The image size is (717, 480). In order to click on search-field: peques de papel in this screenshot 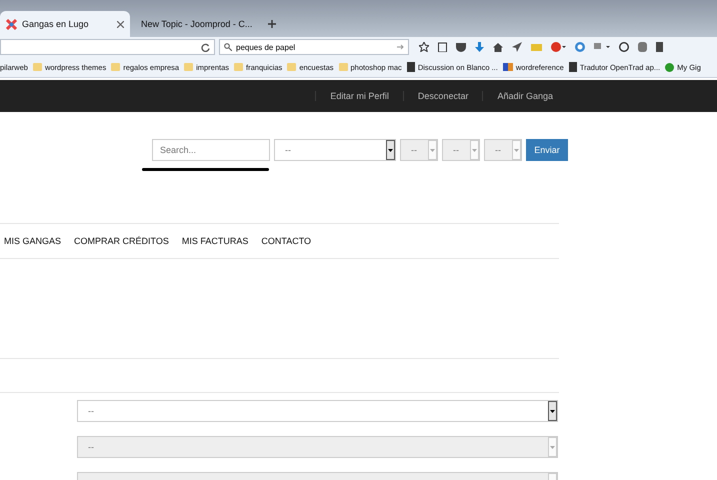, I will do `click(314, 47)`.